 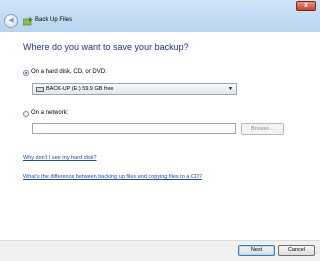 What do you see at coordinates (69, 72) in the screenshot?
I see `hard-disk-label: On a hard disk, CD, or DVD:` at bounding box center [69, 72].